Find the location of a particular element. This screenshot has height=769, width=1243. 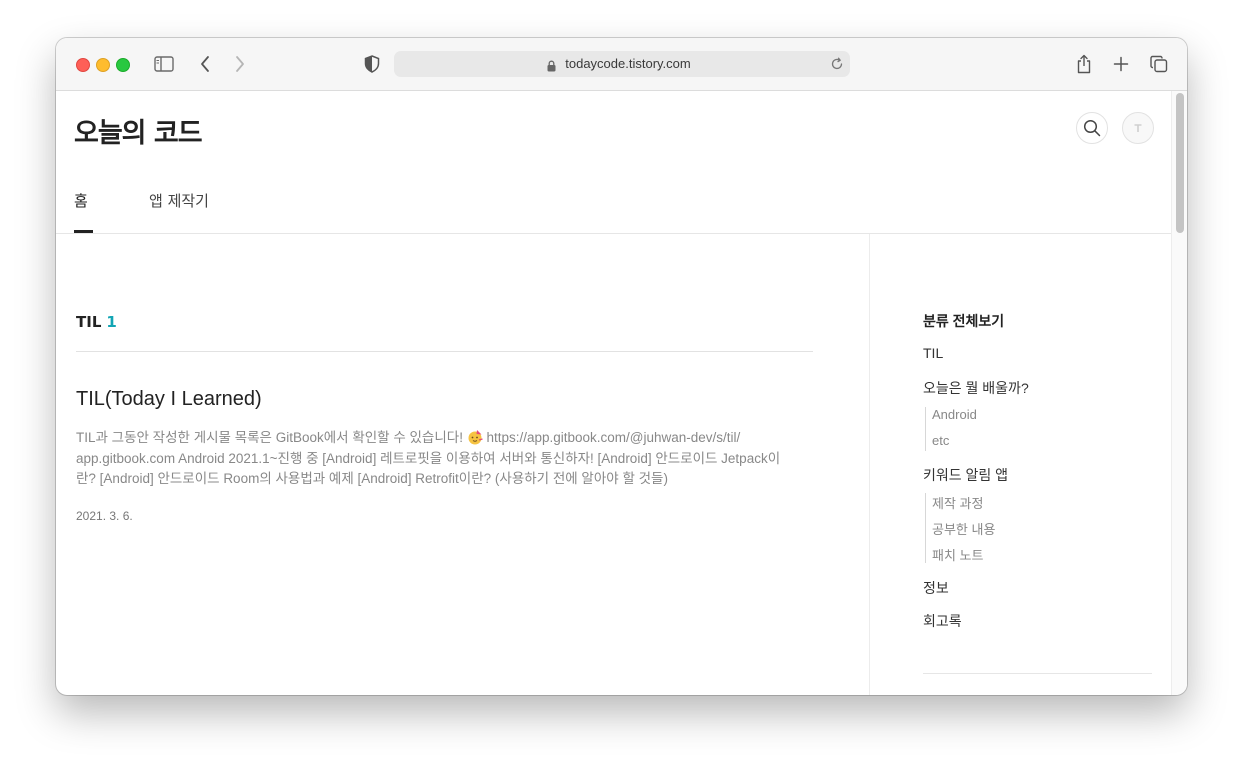

category-post-count: 1 is located at coordinates (111, 322).